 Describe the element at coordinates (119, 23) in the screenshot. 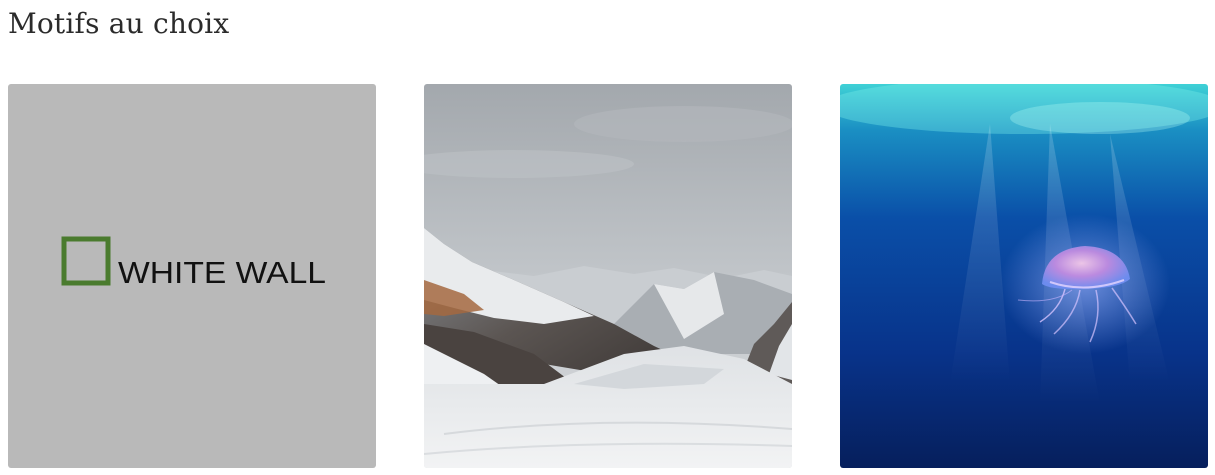

I see `page-title: Motifs au choix` at that location.